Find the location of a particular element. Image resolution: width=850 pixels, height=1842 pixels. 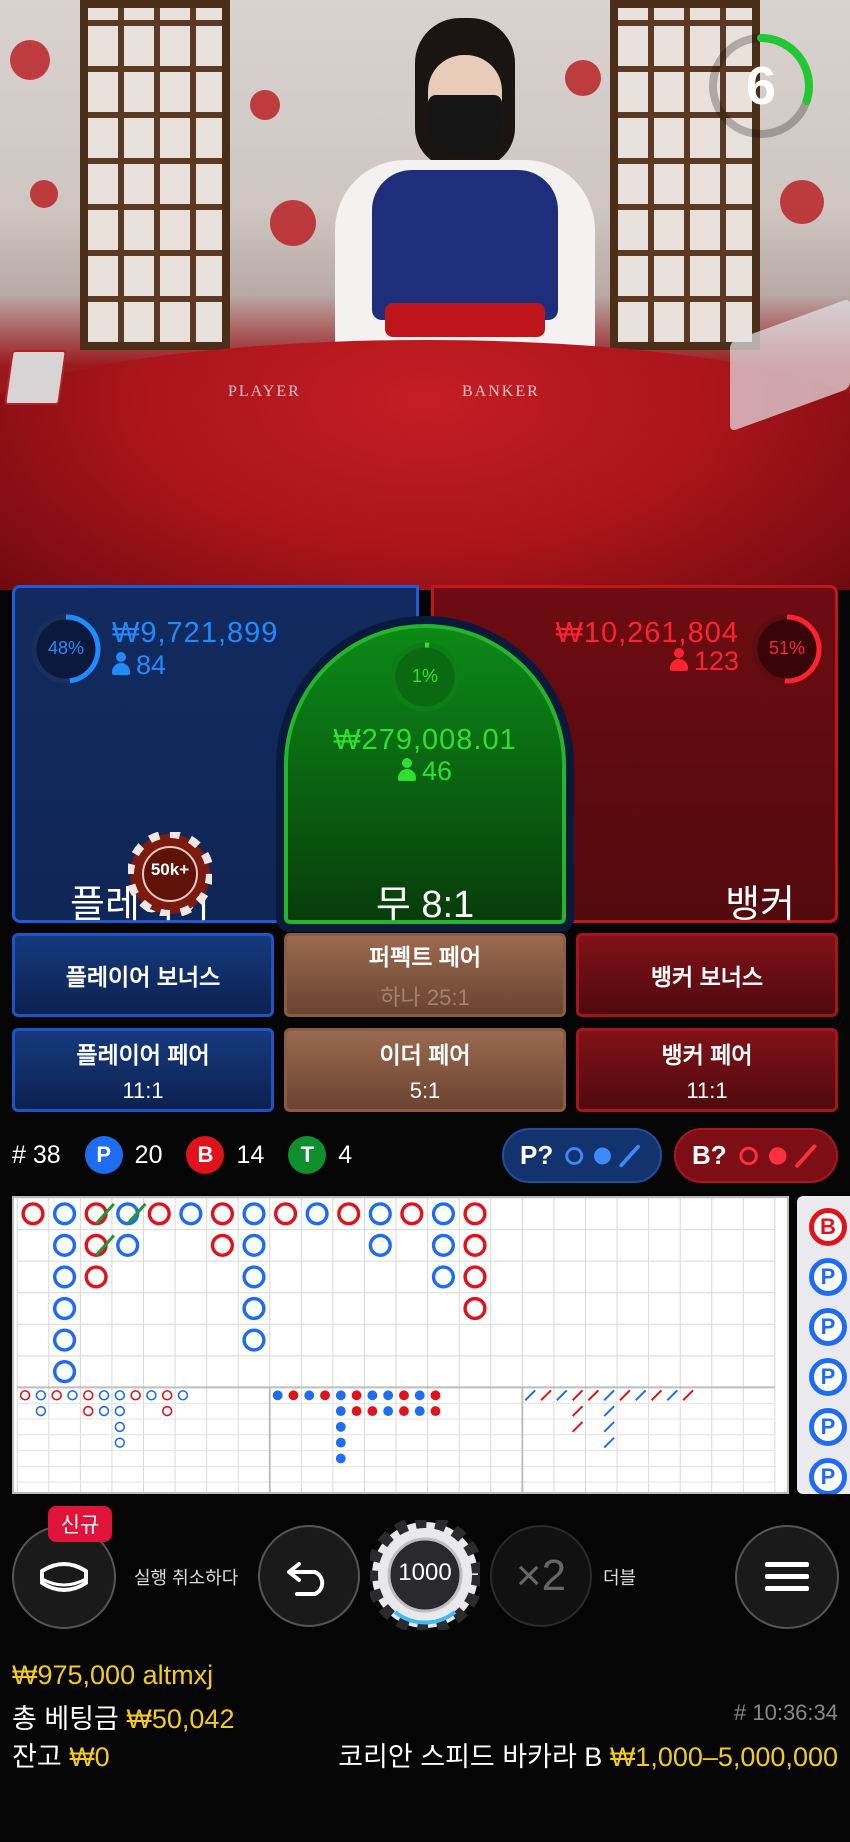

banker-pair-payout: 11:1 is located at coordinates (707, 1090).